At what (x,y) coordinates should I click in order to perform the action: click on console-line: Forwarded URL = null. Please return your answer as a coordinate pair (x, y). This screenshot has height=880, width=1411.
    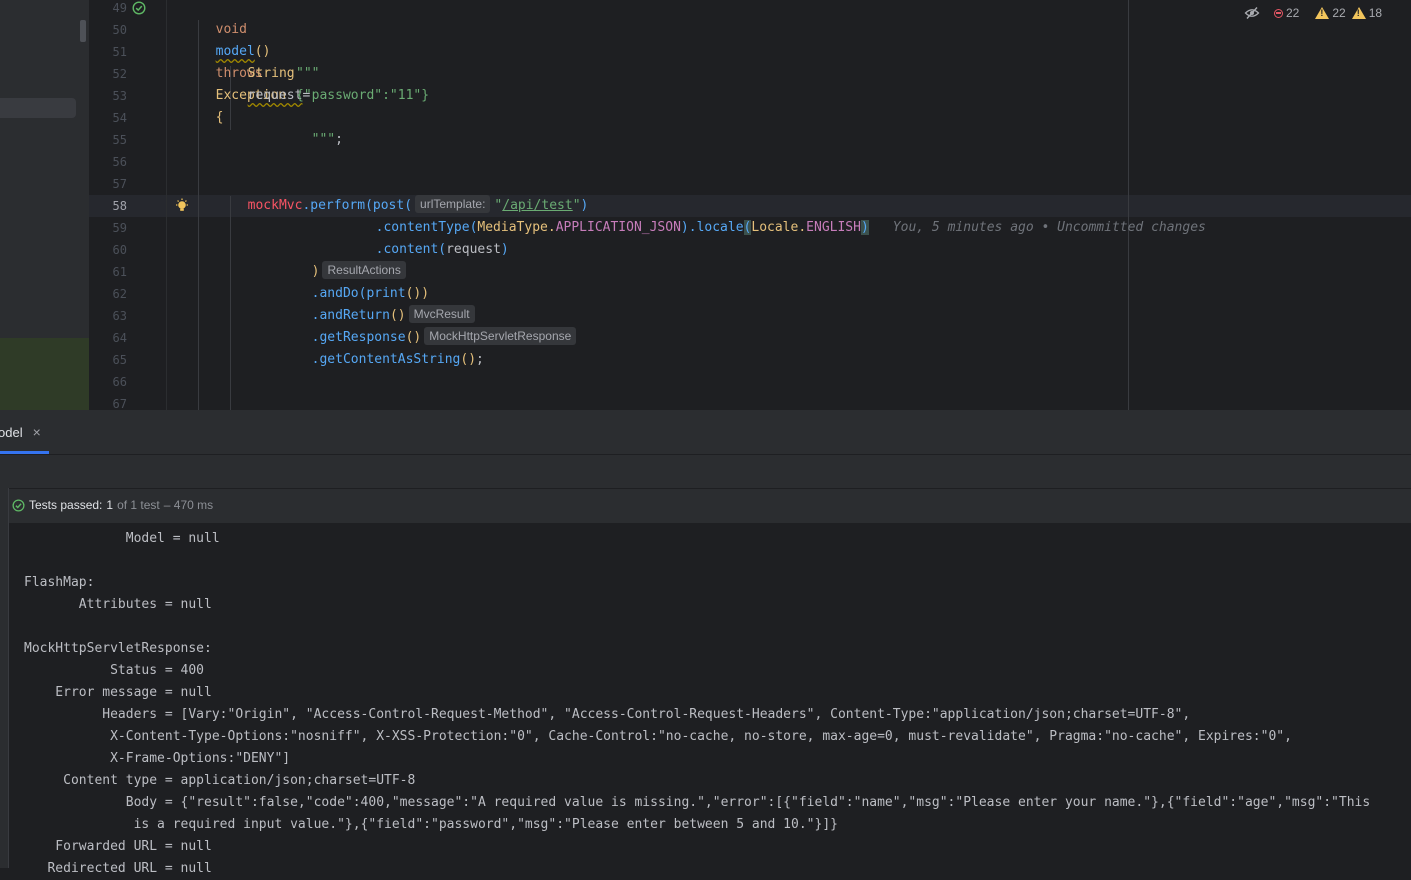
    Looking at the image, I should click on (118, 846).